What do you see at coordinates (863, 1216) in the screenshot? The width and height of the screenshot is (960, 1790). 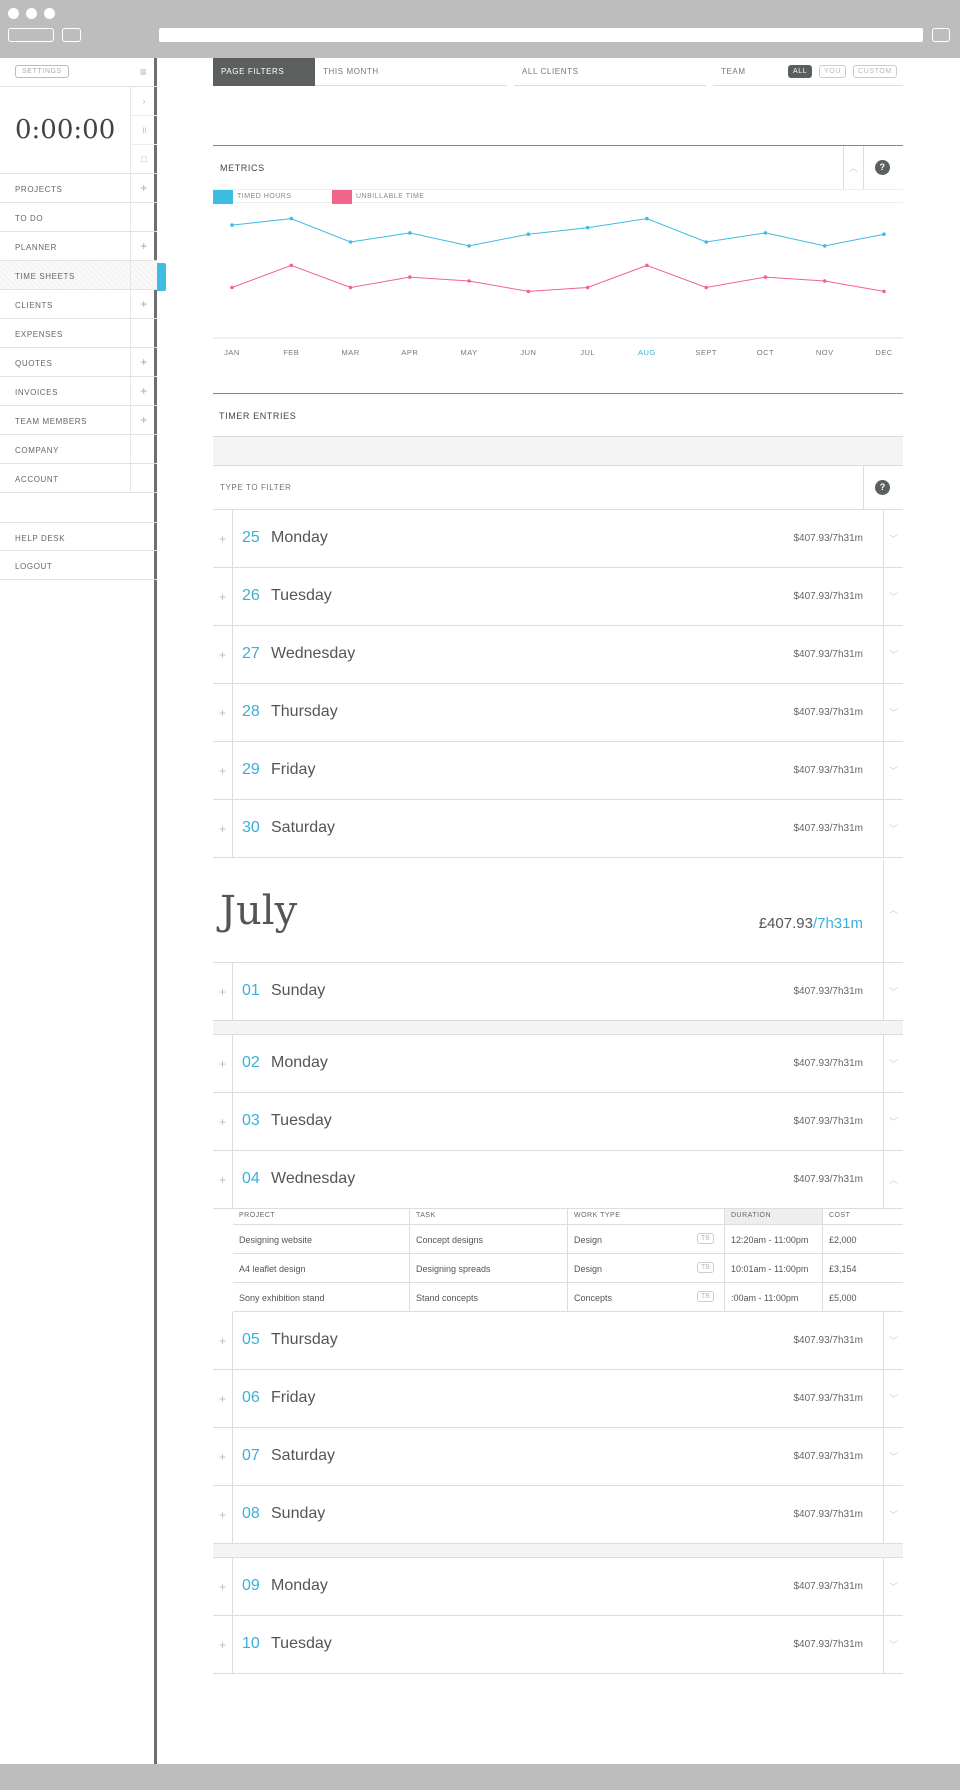 I see `column-header-cost: COST` at bounding box center [863, 1216].